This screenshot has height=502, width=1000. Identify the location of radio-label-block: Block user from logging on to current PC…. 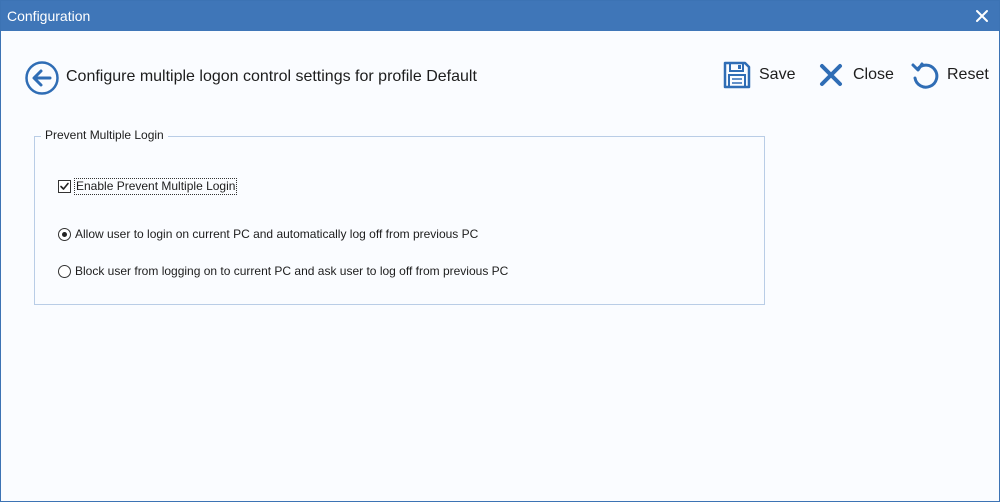
(292, 271).